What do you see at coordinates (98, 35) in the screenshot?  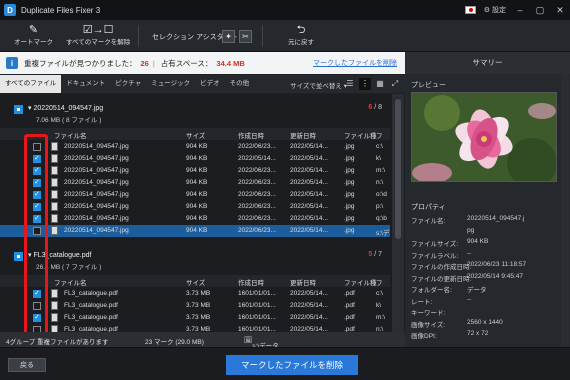 I see `unmark-all-button: ☑→☐ すべてのマークを解除` at bounding box center [98, 35].